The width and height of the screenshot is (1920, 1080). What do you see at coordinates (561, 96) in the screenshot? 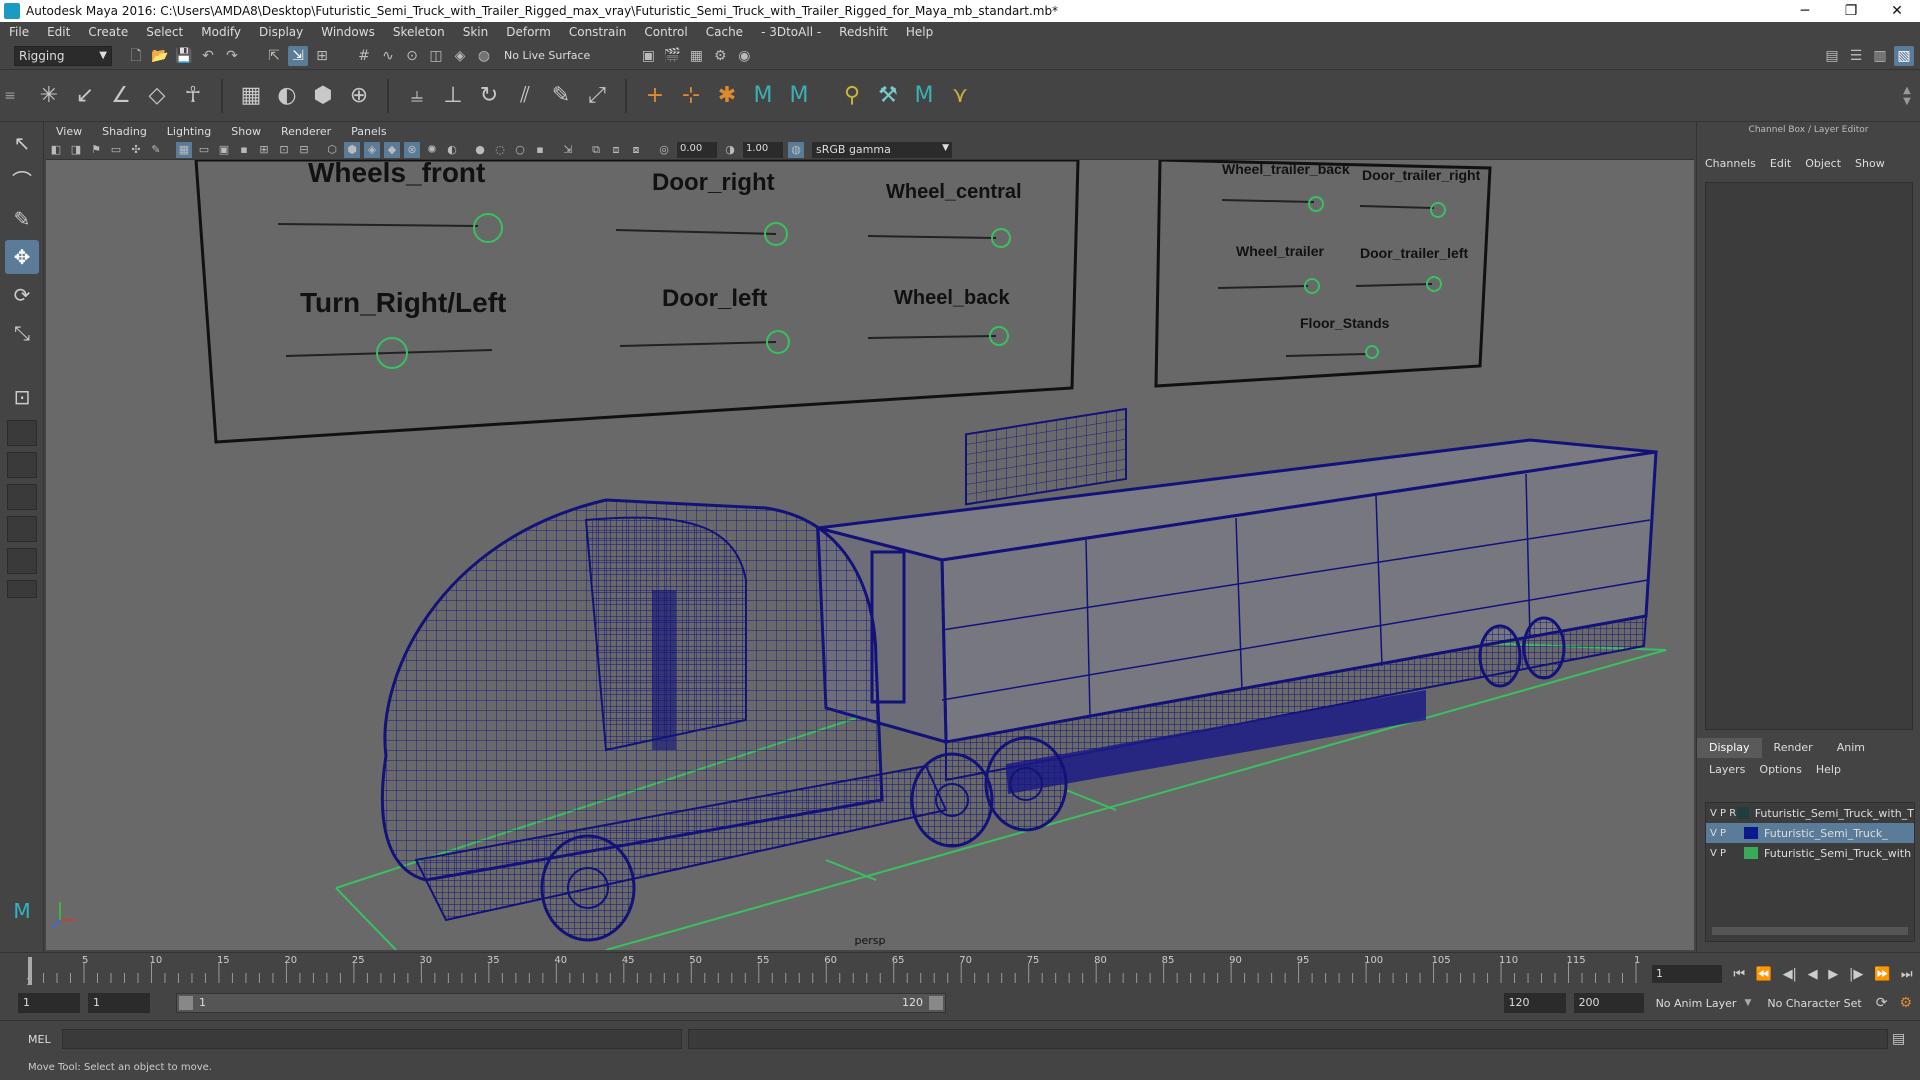
I see `copy-weights-icon: ✎` at bounding box center [561, 96].